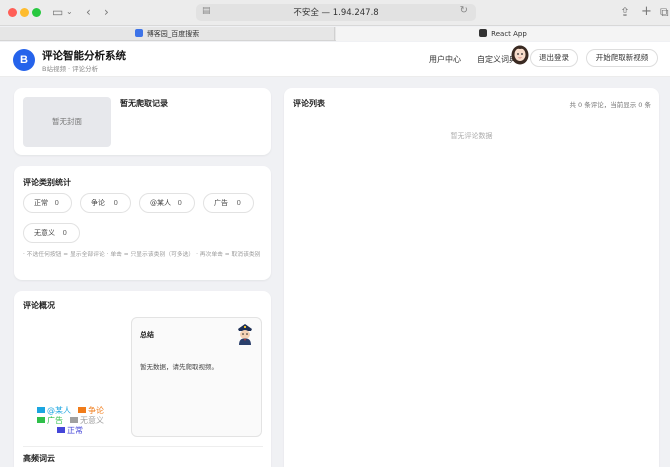  I want to click on address-bar: ▤ 不安全 — 1.94.247.8 ↻, so click(336, 12).